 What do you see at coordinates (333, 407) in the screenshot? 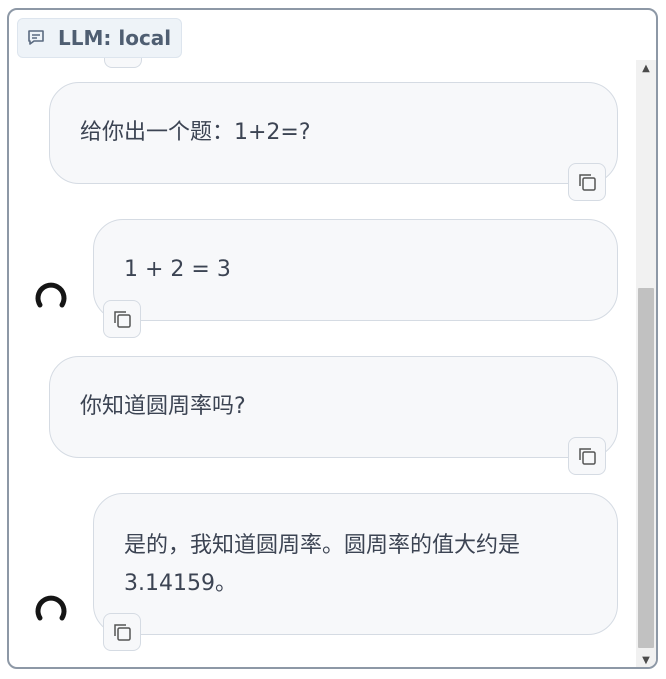
I see `user-message: 你知道圆周率吗?` at bounding box center [333, 407].